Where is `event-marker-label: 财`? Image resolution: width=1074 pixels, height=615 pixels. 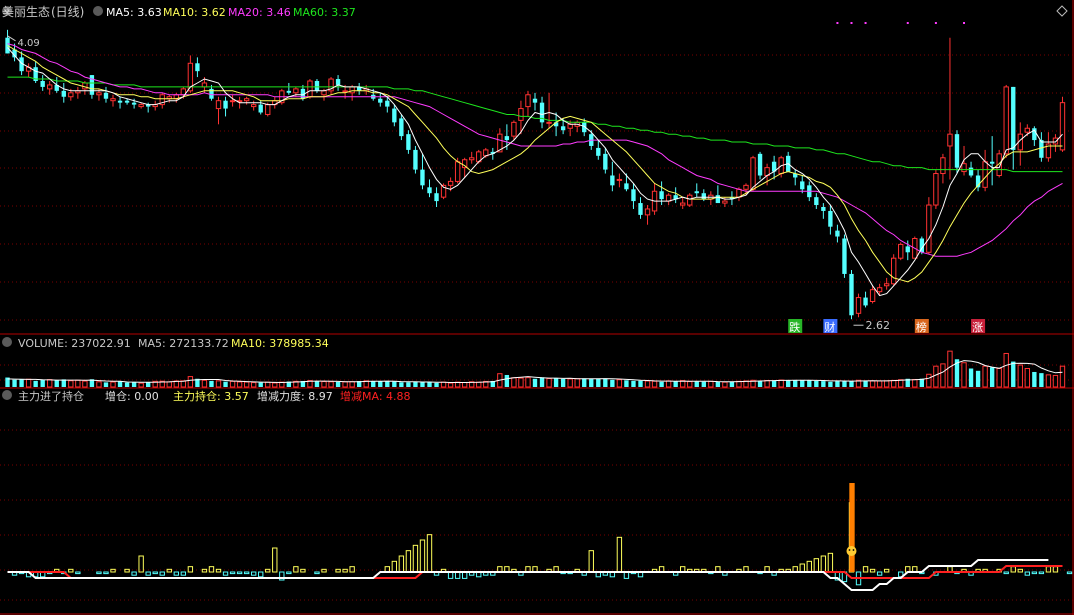 event-marker-label: 财 is located at coordinates (829, 327).